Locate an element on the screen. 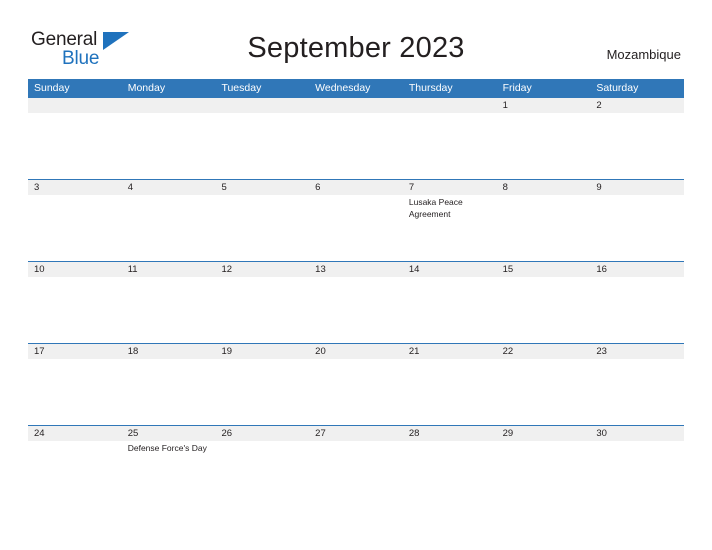  day-cell: Lusaka Peace Agreement is located at coordinates (450, 228).